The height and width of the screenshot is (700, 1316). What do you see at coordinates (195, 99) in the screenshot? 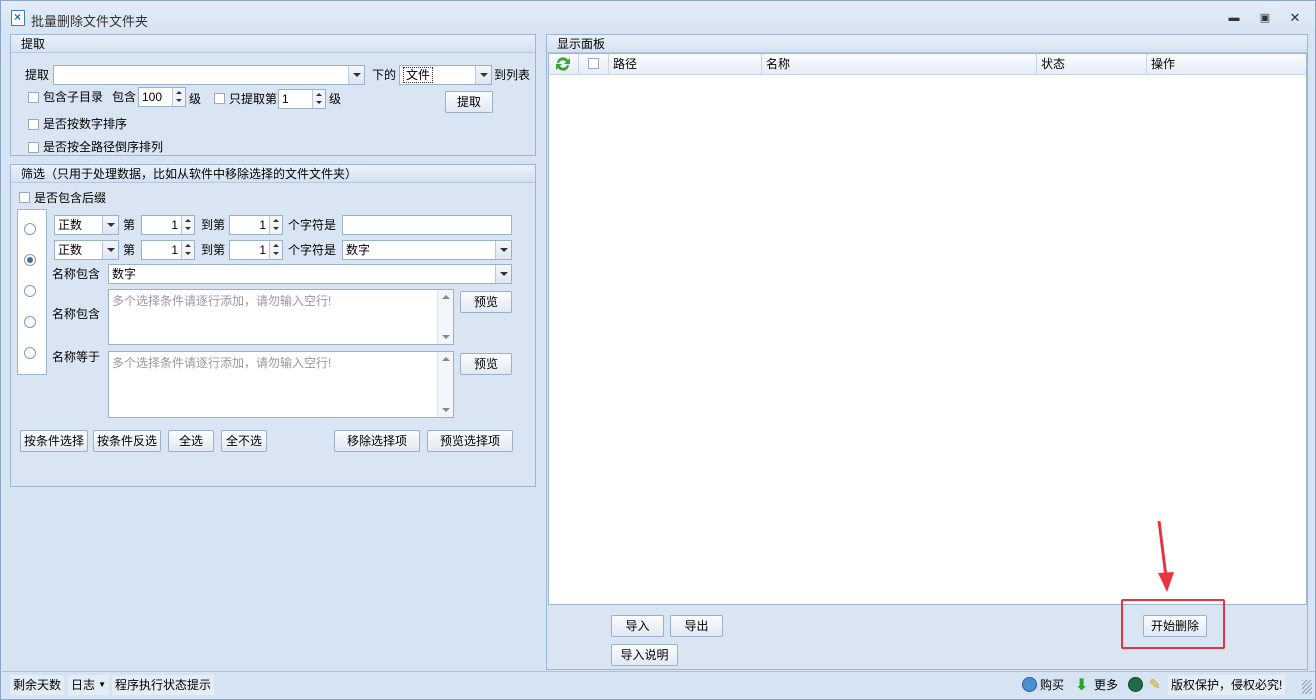
I see `level-label: 级` at bounding box center [195, 99].